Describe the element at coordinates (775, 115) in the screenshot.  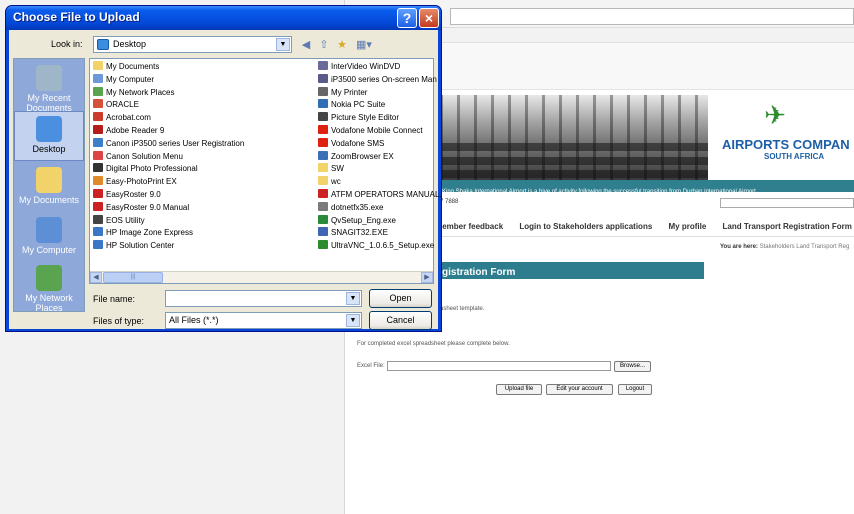
I see `airports-logo-icon: ✈` at that location.